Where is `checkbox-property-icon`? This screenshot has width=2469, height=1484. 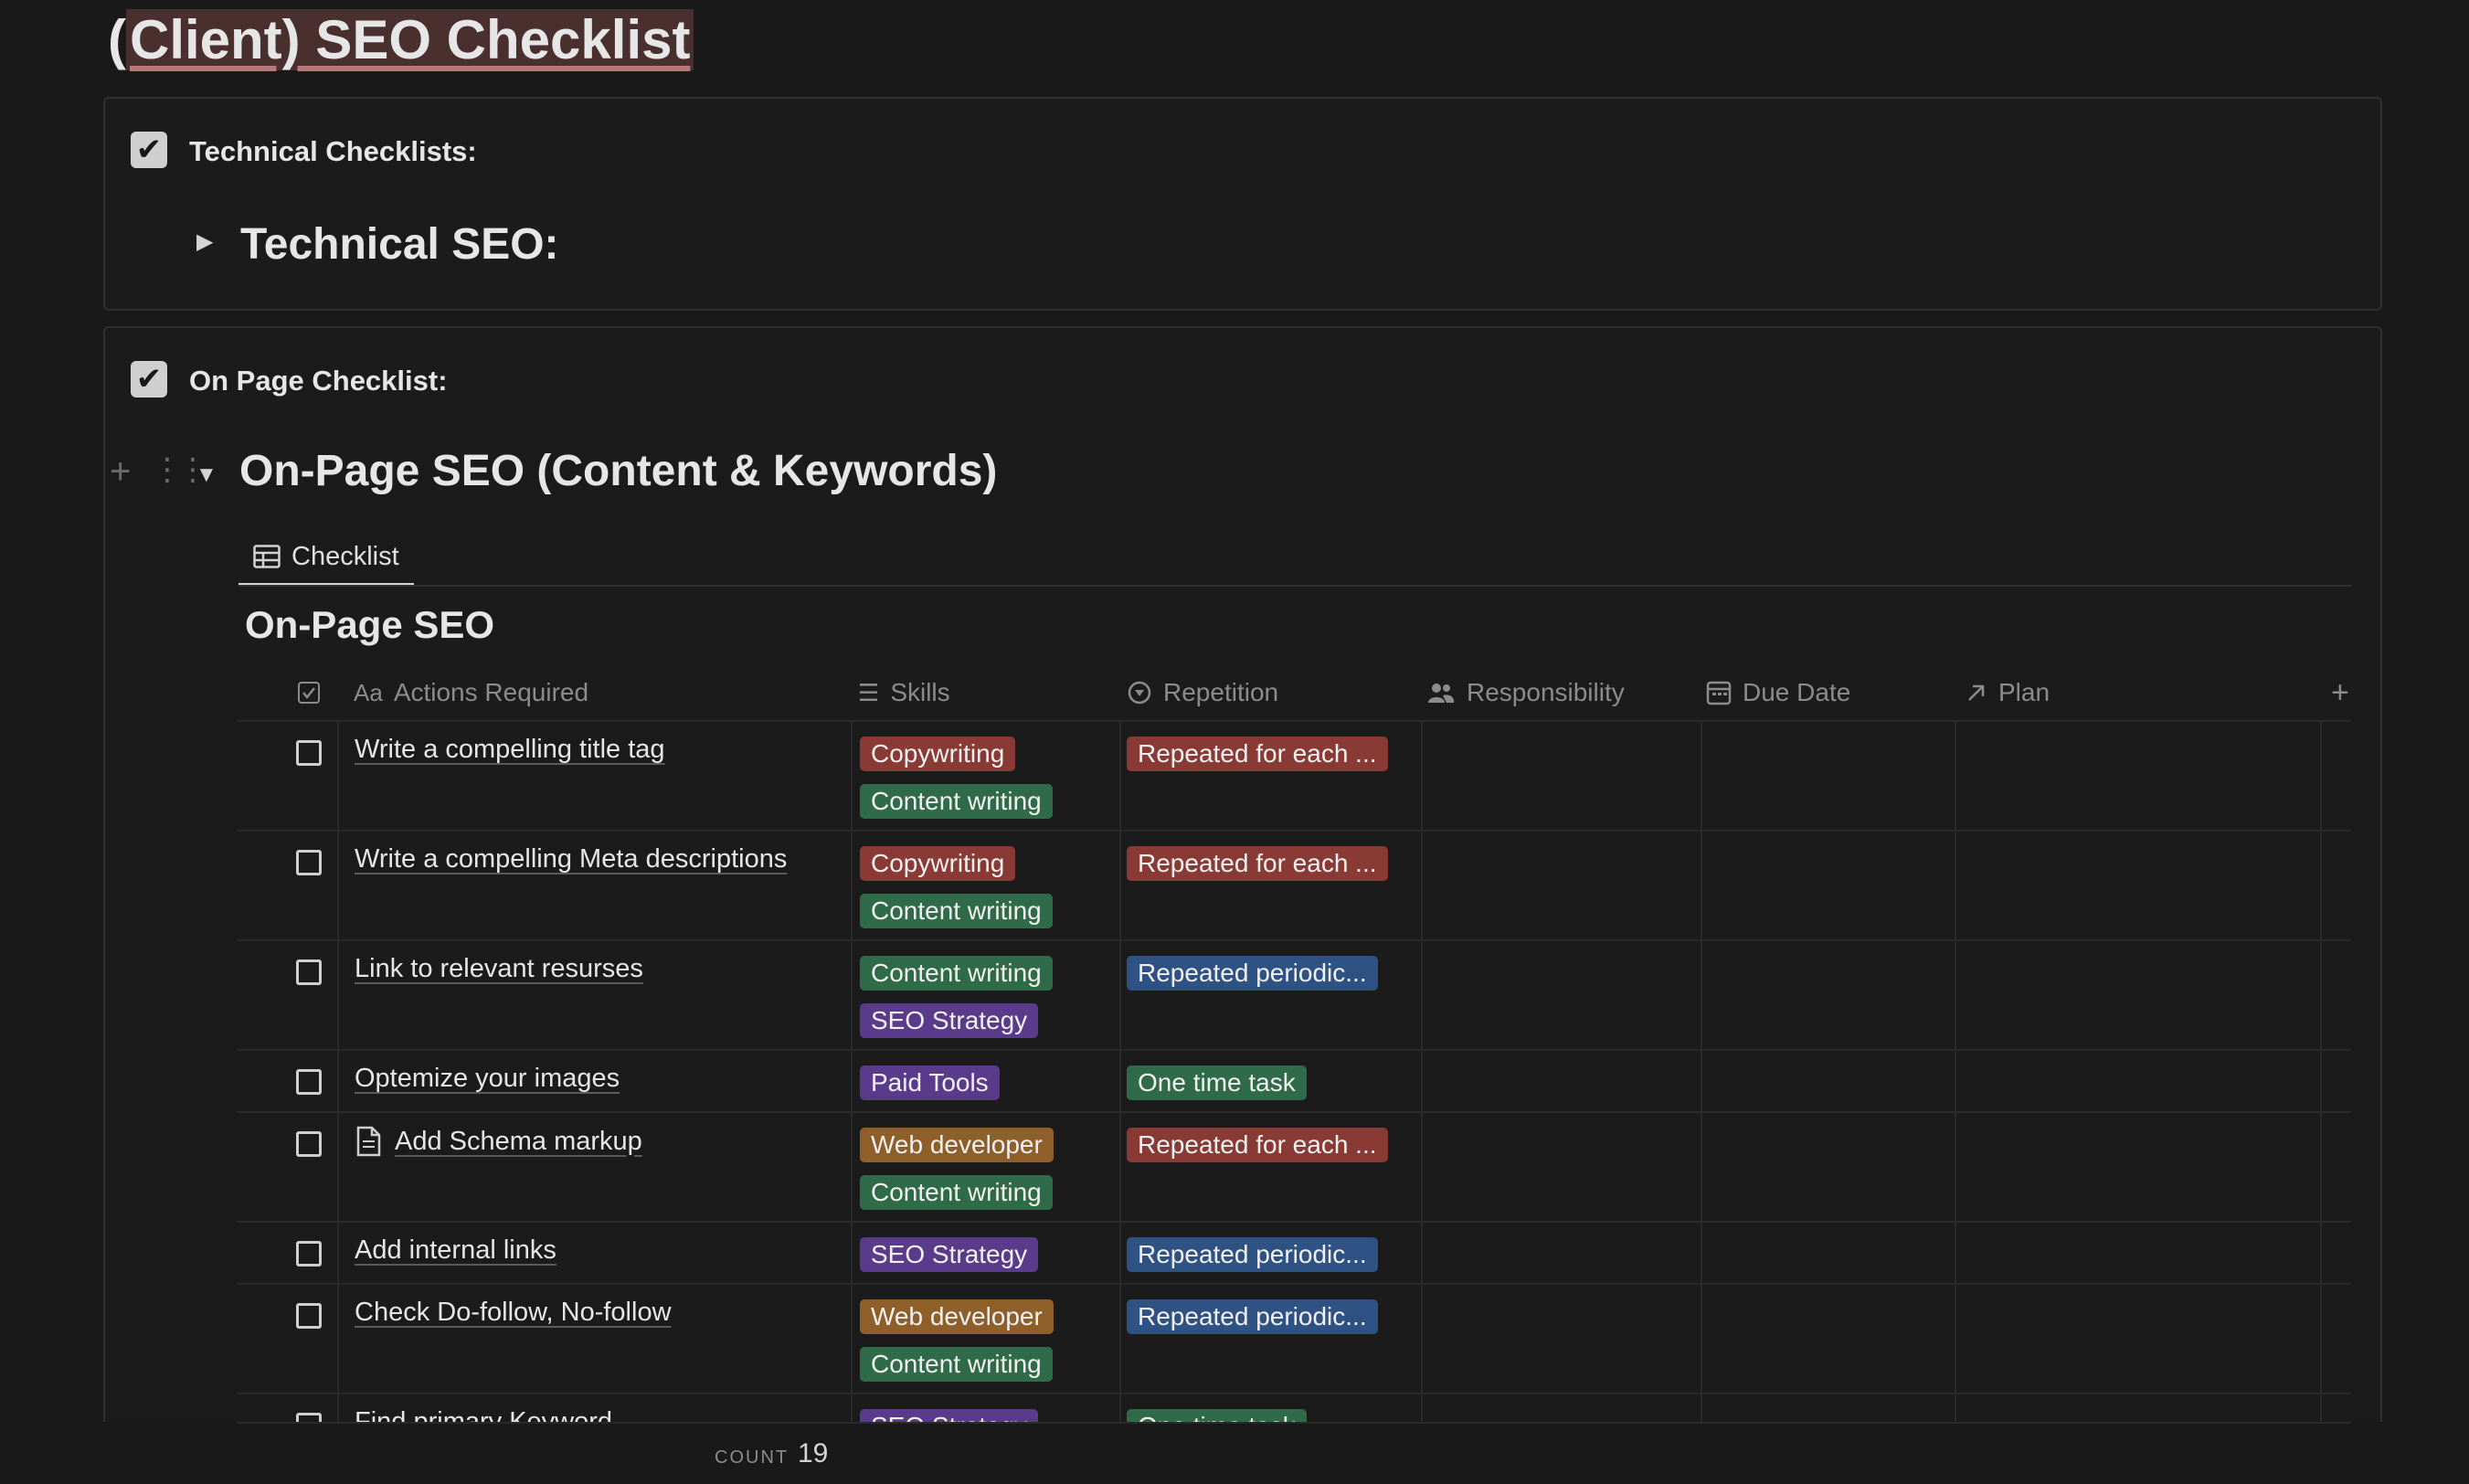 checkbox-property-icon is located at coordinates (309, 693).